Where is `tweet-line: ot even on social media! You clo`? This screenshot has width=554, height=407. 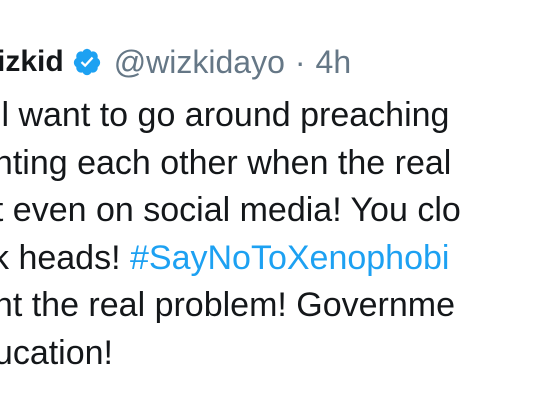
tweet-line: ot even on social media! You clo is located at coordinates (277, 211).